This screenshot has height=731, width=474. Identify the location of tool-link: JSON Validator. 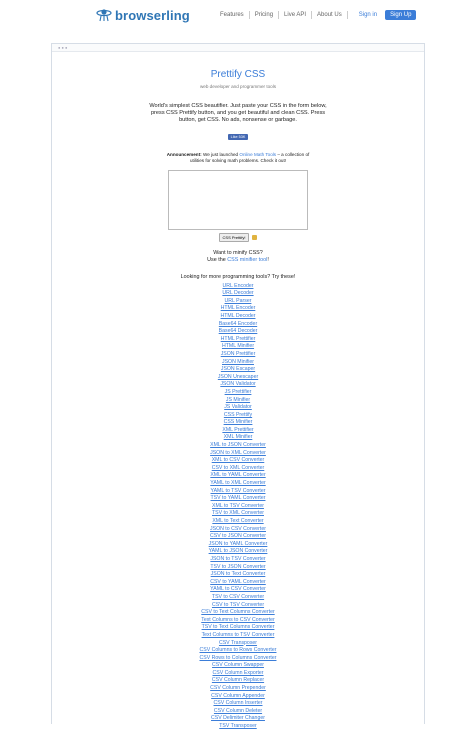
(238, 385).